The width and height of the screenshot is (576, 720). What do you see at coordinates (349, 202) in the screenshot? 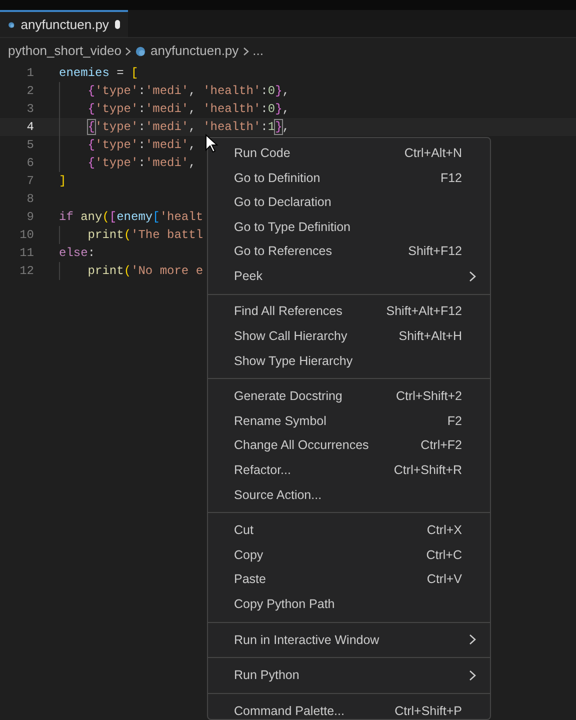
I see `menu-item: Go to Declaration` at bounding box center [349, 202].